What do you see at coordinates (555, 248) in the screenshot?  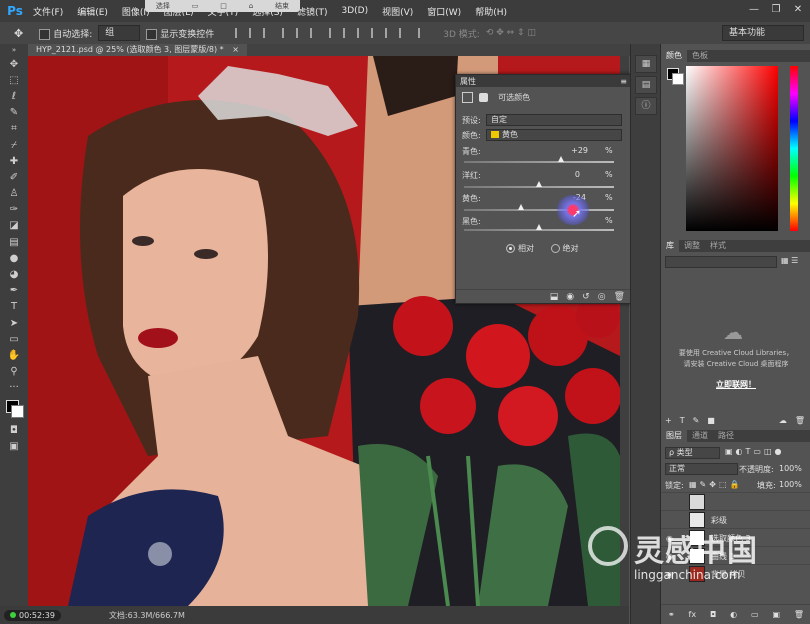 I see `absolute-radio` at bounding box center [555, 248].